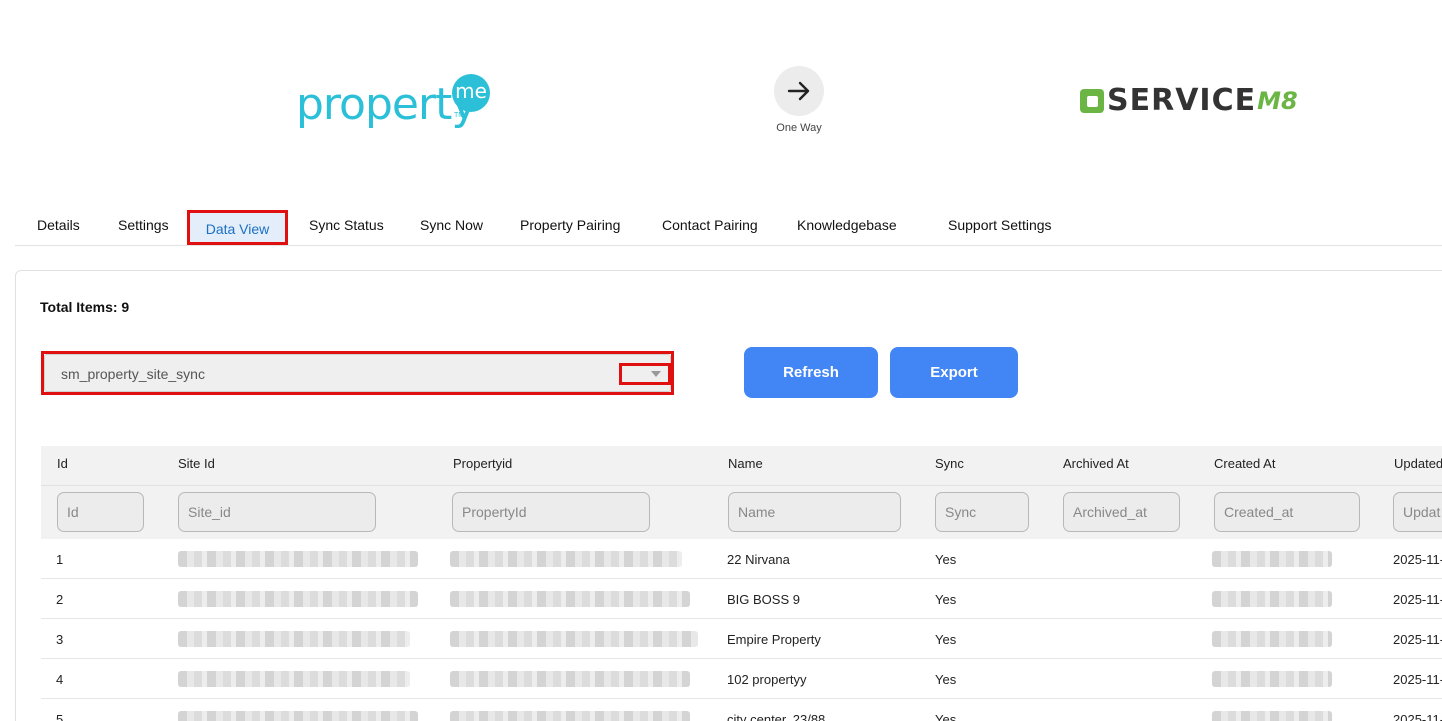  I want to click on servicem8-logo-text: SERVICE, so click(1182, 100).